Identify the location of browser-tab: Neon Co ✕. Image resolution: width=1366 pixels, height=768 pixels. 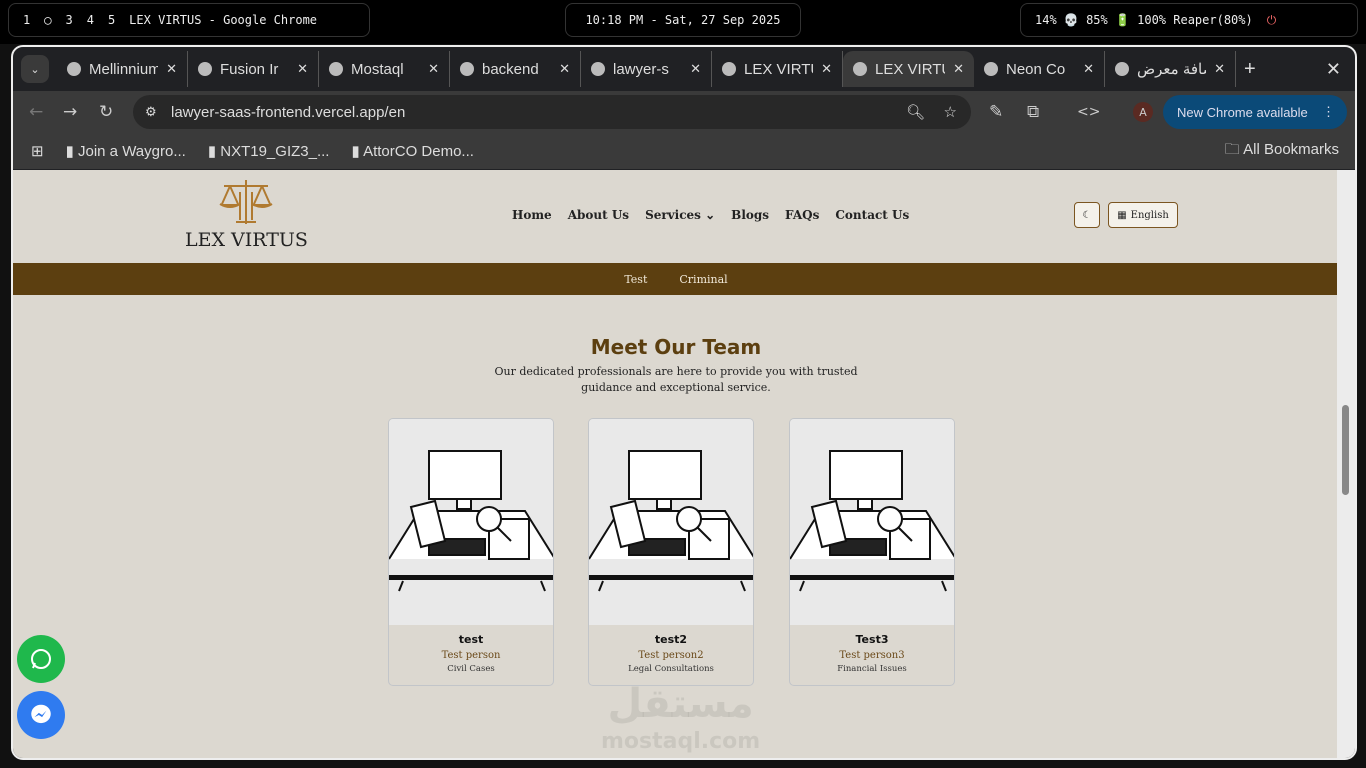
(1039, 69).